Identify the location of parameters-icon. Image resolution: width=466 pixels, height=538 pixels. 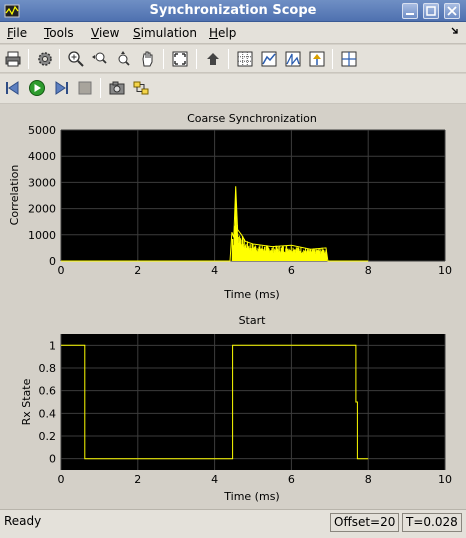
(45, 59).